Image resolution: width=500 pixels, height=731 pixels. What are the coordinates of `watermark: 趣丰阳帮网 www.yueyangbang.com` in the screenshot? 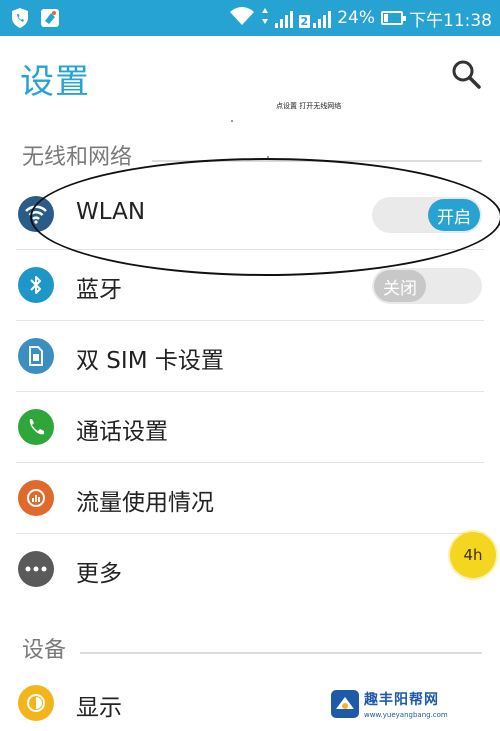 It's located at (412, 707).